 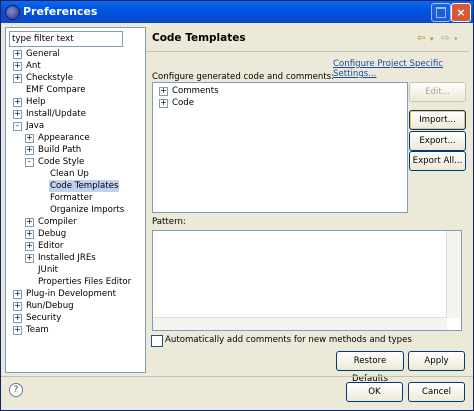 What do you see at coordinates (453, 274) in the screenshot?
I see `vertical-scrollbar` at bounding box center [453, 274].